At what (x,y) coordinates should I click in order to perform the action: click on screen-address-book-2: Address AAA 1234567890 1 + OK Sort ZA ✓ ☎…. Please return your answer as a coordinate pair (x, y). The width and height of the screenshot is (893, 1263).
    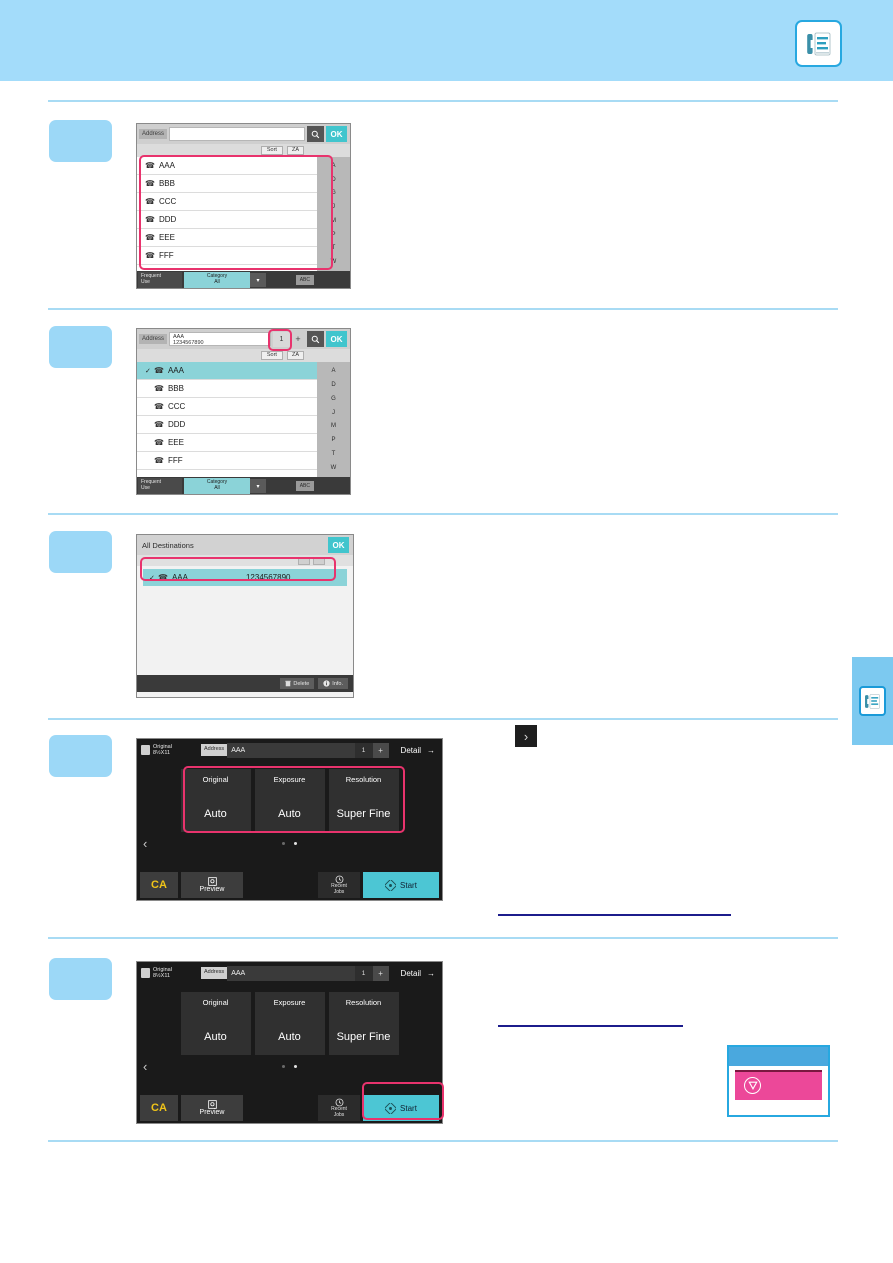
    Looking at the image, I should click on (243, 411).